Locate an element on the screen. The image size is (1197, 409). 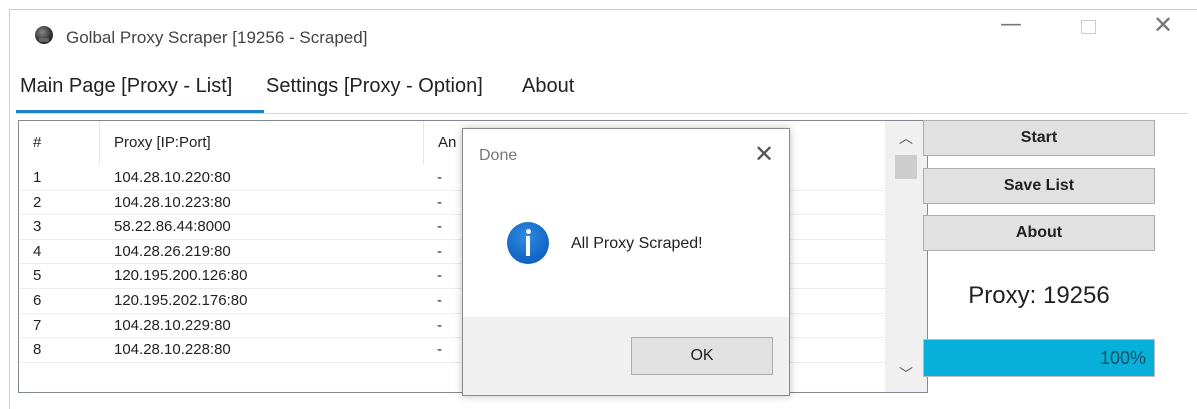
info-icon-dot is located at coordinates (528, 231).